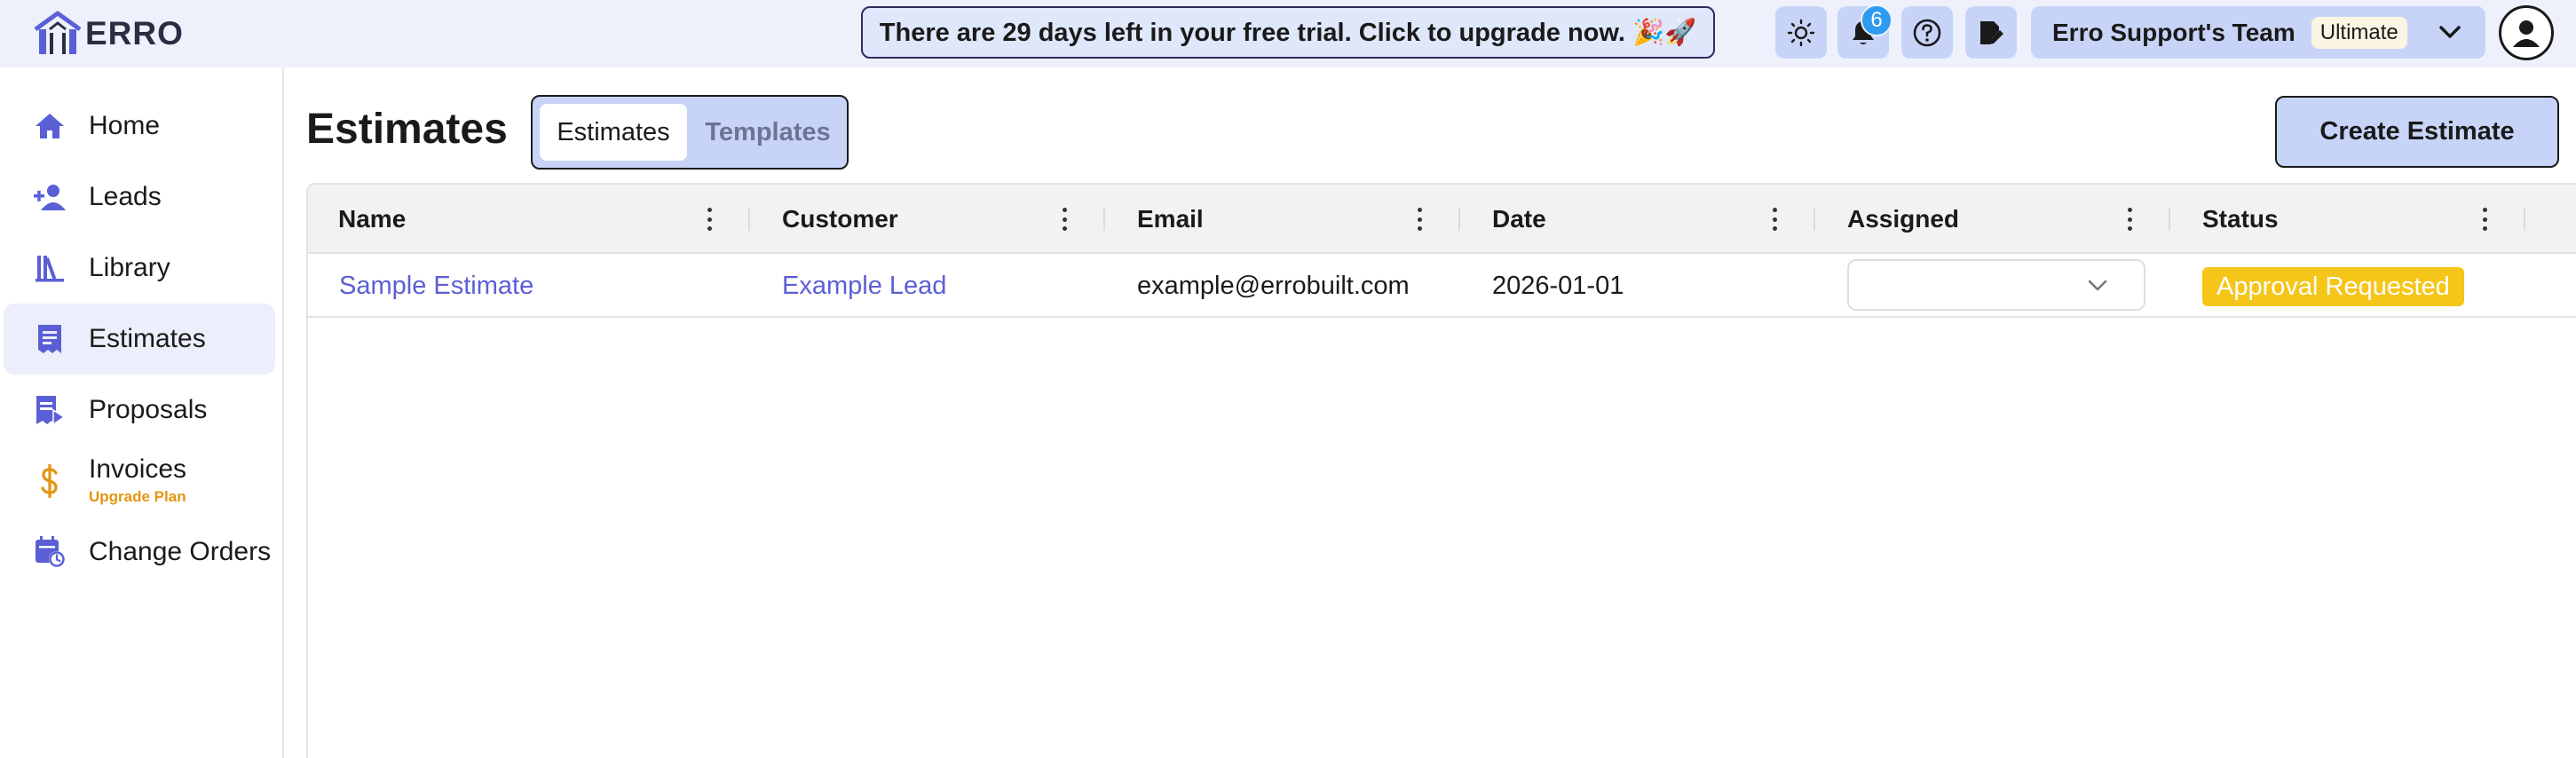 This screenshot has width=2576, height=758. What do you see at coordinates (49, 481) in the screenshot?
I see `dollar-icon` at bounding box center [49, 481].